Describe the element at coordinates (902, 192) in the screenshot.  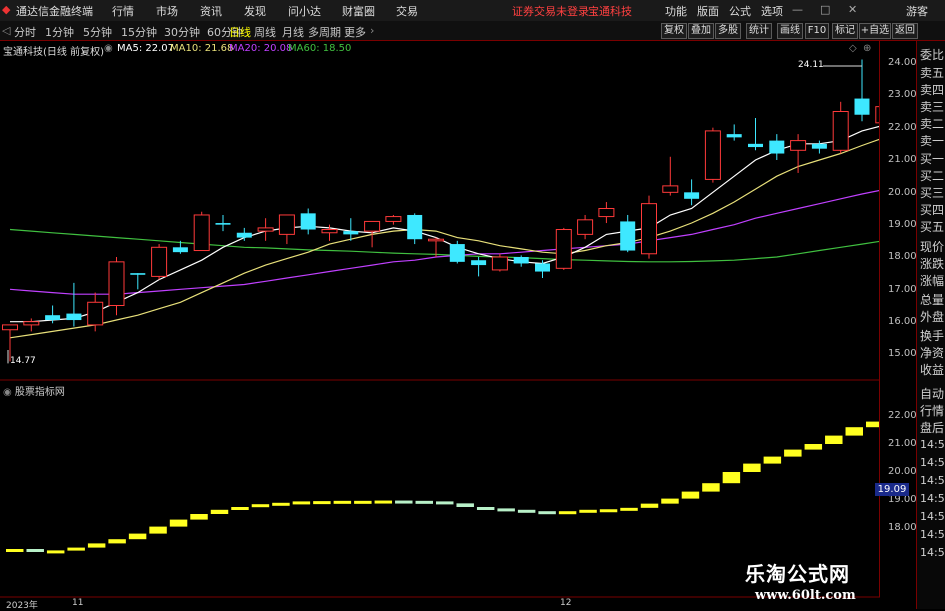
I see `price-tick: 20.00` at that location.